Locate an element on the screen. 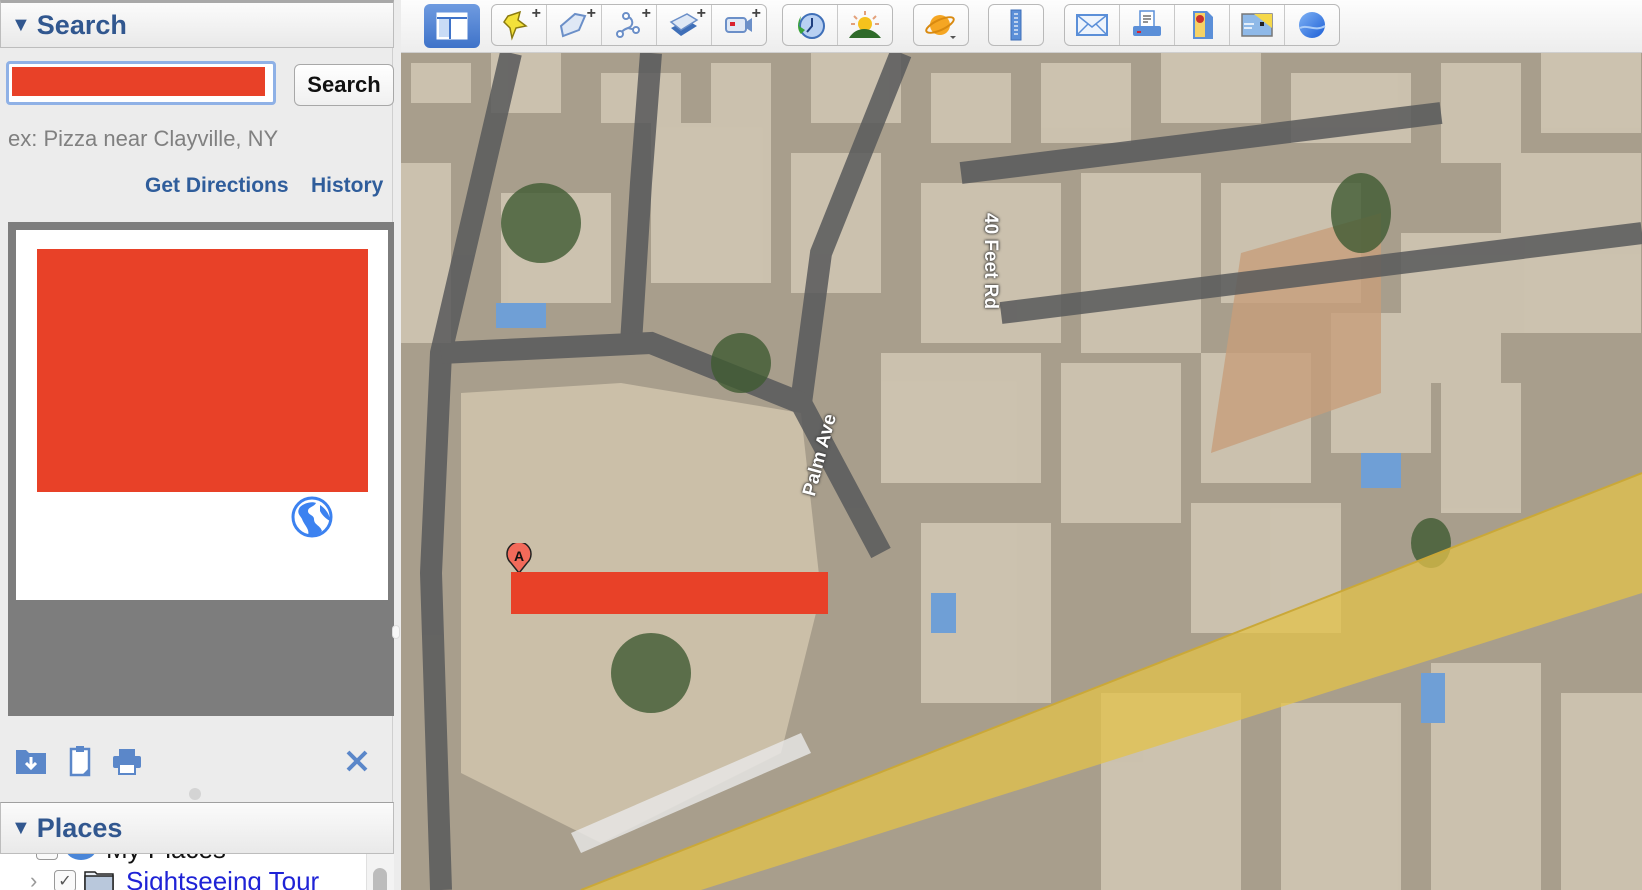  earth-icon is located at coordinates (1312, 25).